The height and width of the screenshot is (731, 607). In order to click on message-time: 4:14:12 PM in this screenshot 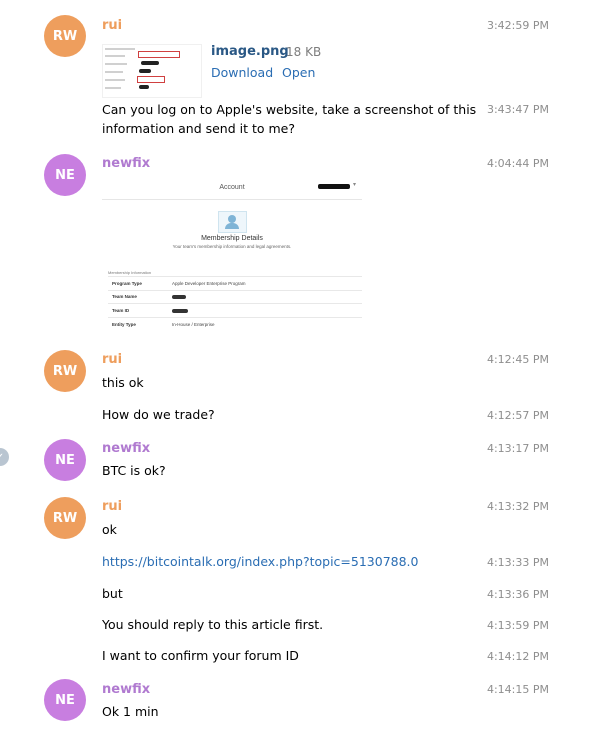, I will do `click(517, 656)`.